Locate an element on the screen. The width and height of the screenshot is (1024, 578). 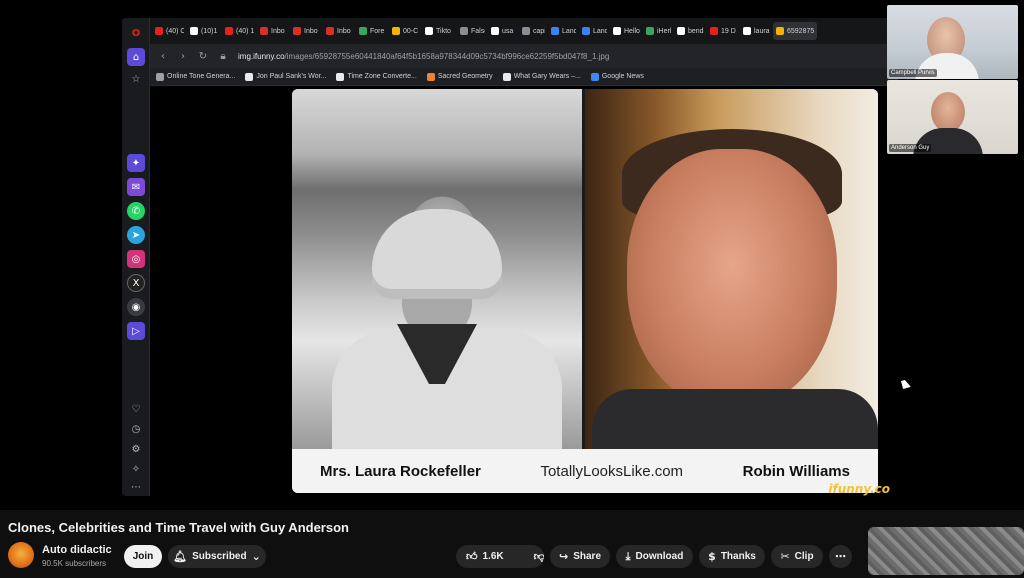
join-label: Join is located at coordinates (143, 556).